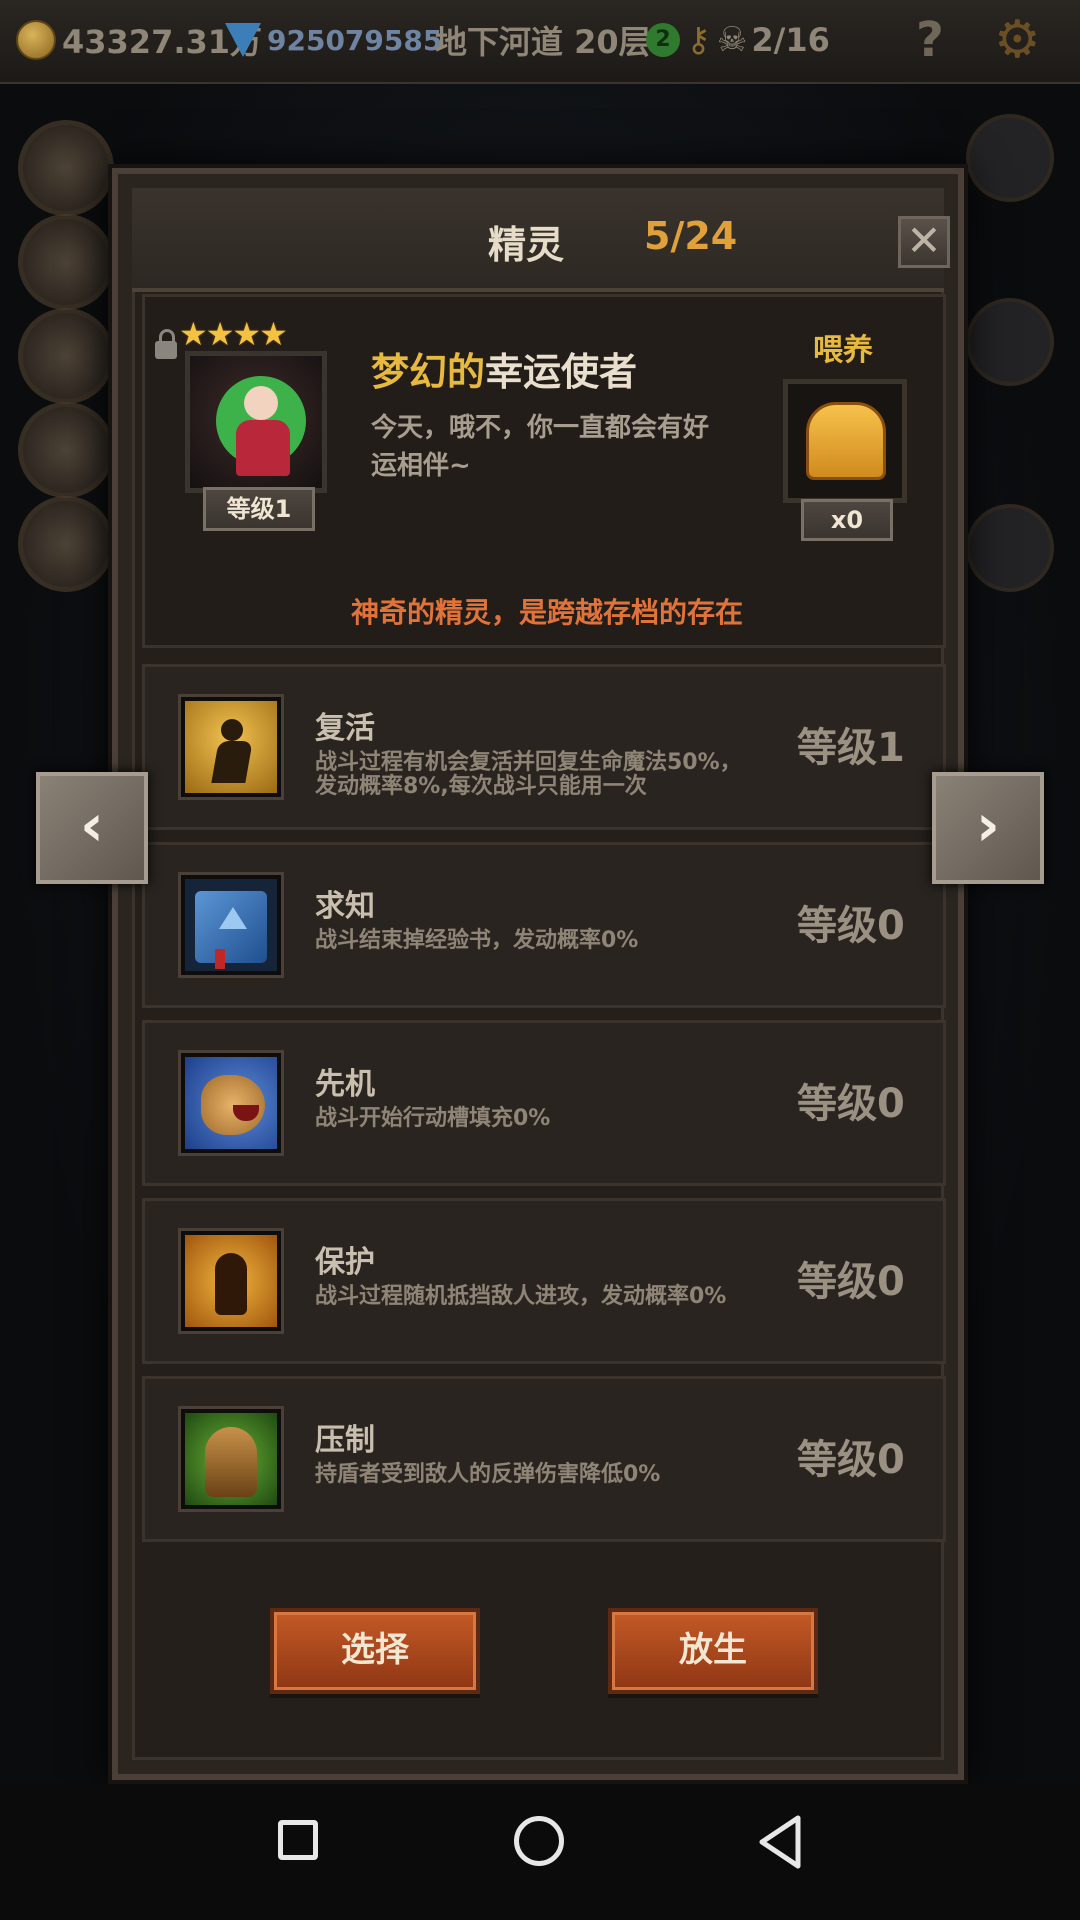  What do you see at coordinates (691, 236) in the screenshot?
I see `spirit-count: 5/24` at bounding box center [691, 236].